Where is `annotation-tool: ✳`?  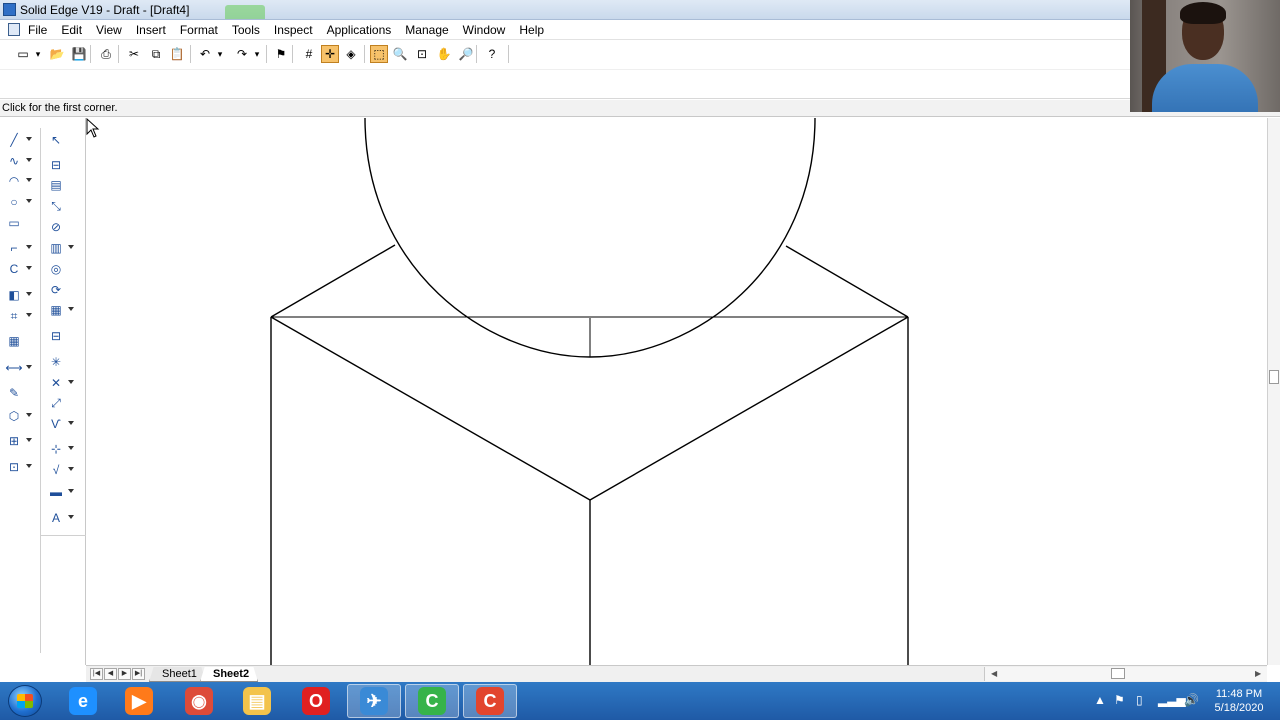
annotation-tool: ✳ is located at coordinates (64, 363).